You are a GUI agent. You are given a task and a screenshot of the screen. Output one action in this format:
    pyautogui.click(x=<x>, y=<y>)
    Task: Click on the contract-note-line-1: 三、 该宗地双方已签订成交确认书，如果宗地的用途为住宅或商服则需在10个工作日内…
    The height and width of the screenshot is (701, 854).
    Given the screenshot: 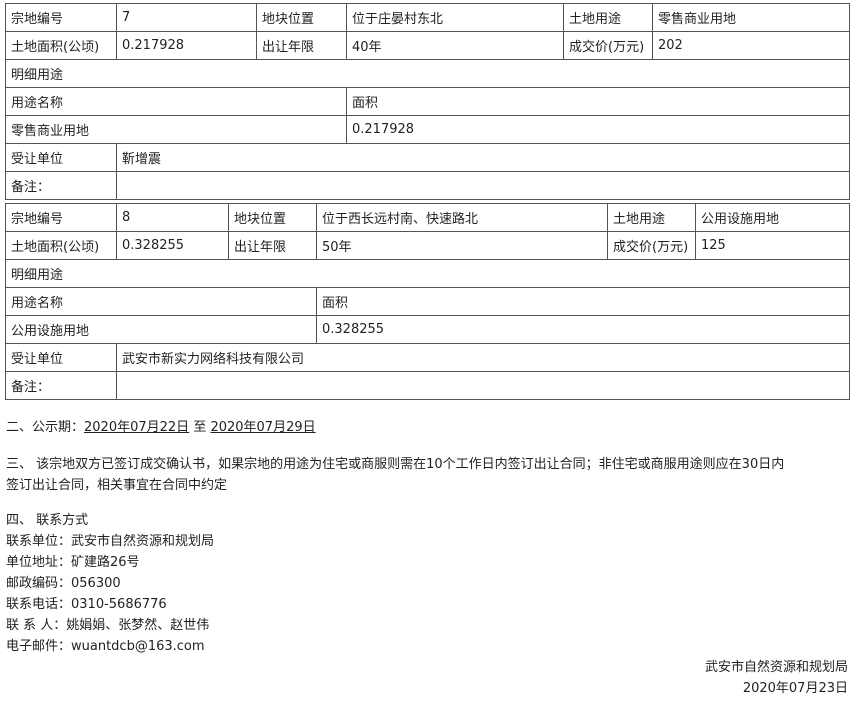 What is the action you would take?
    pyautogui.click(x=395, y=464)
    